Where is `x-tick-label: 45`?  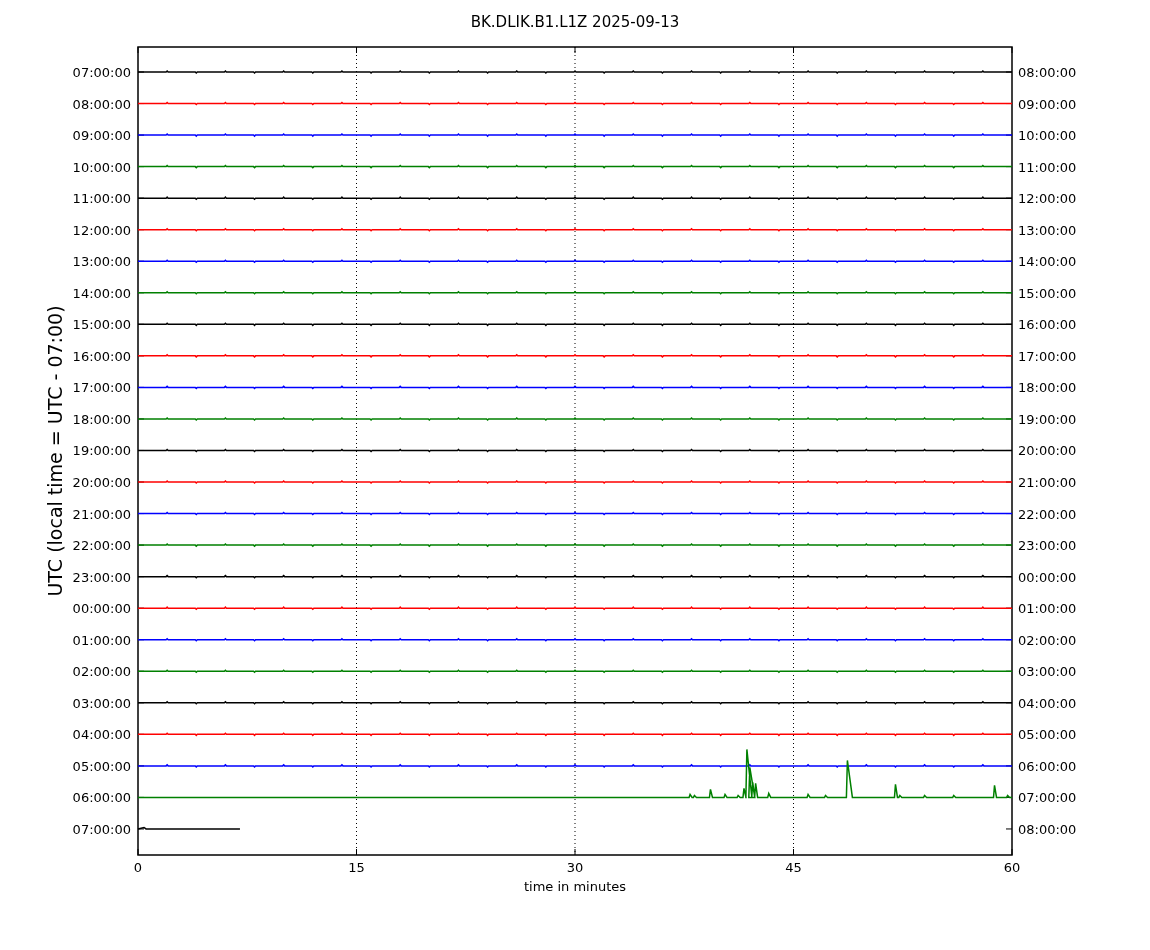 x-tick-label: 45 is located at coordinates (793, 867).